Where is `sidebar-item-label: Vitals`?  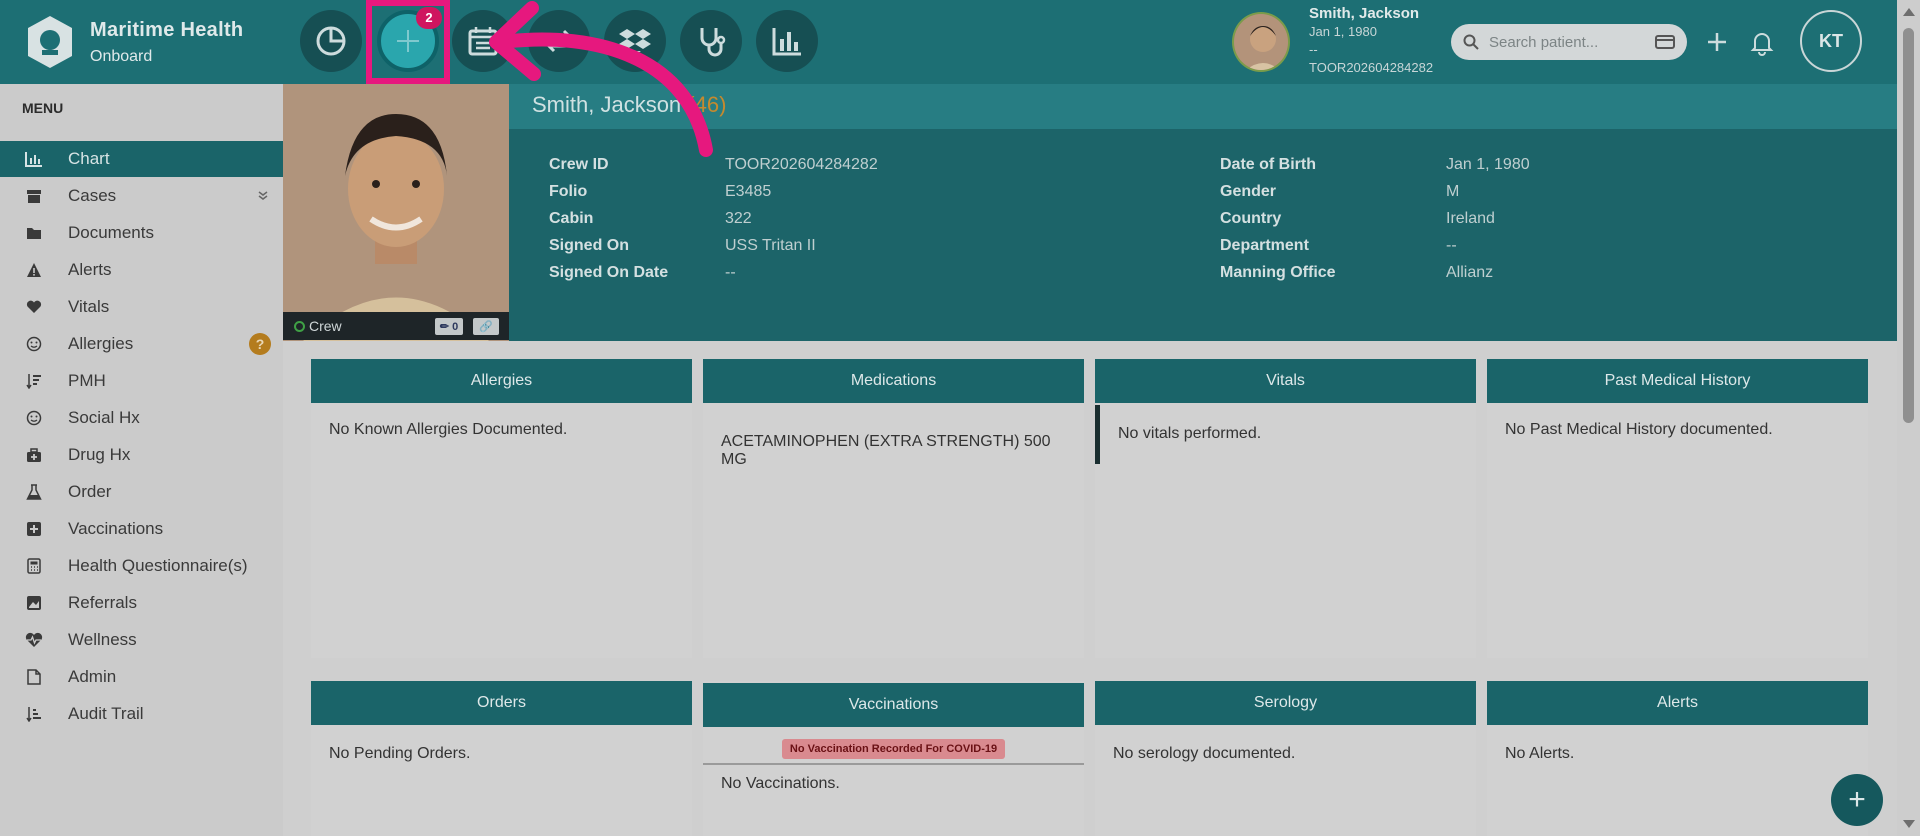
sidebar-item-label: Vitals is located at coordinates (89, 306).